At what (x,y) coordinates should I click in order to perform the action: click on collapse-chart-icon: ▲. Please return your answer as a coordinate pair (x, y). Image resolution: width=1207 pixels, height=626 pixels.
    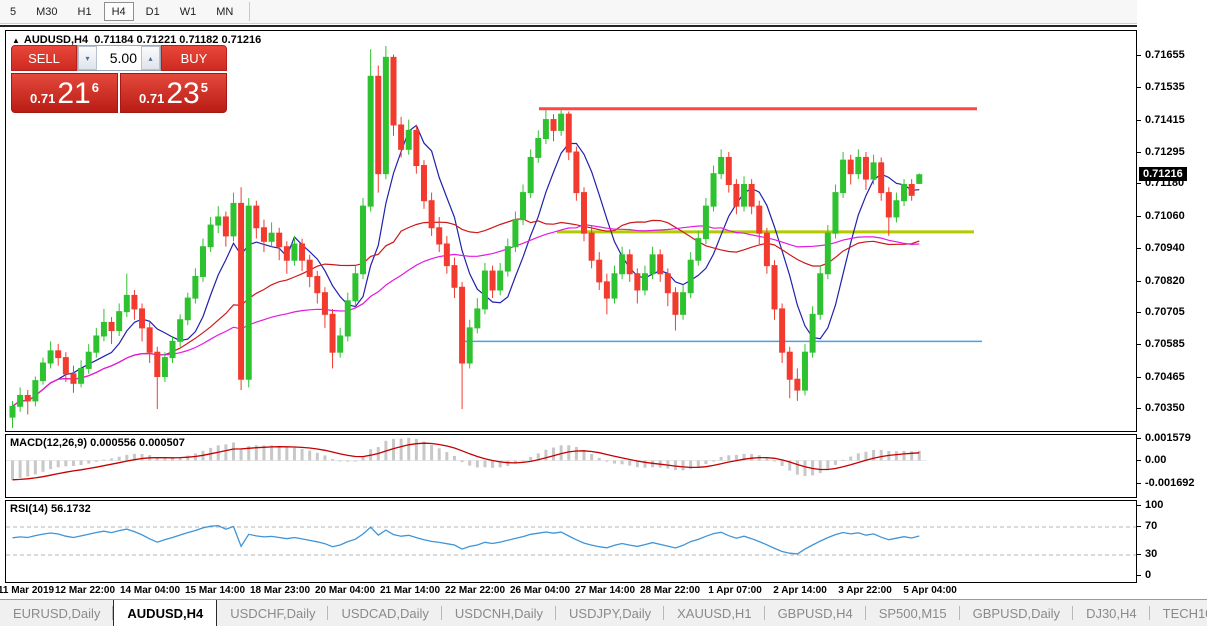
    Looking at the image, I should click on (16, 40).